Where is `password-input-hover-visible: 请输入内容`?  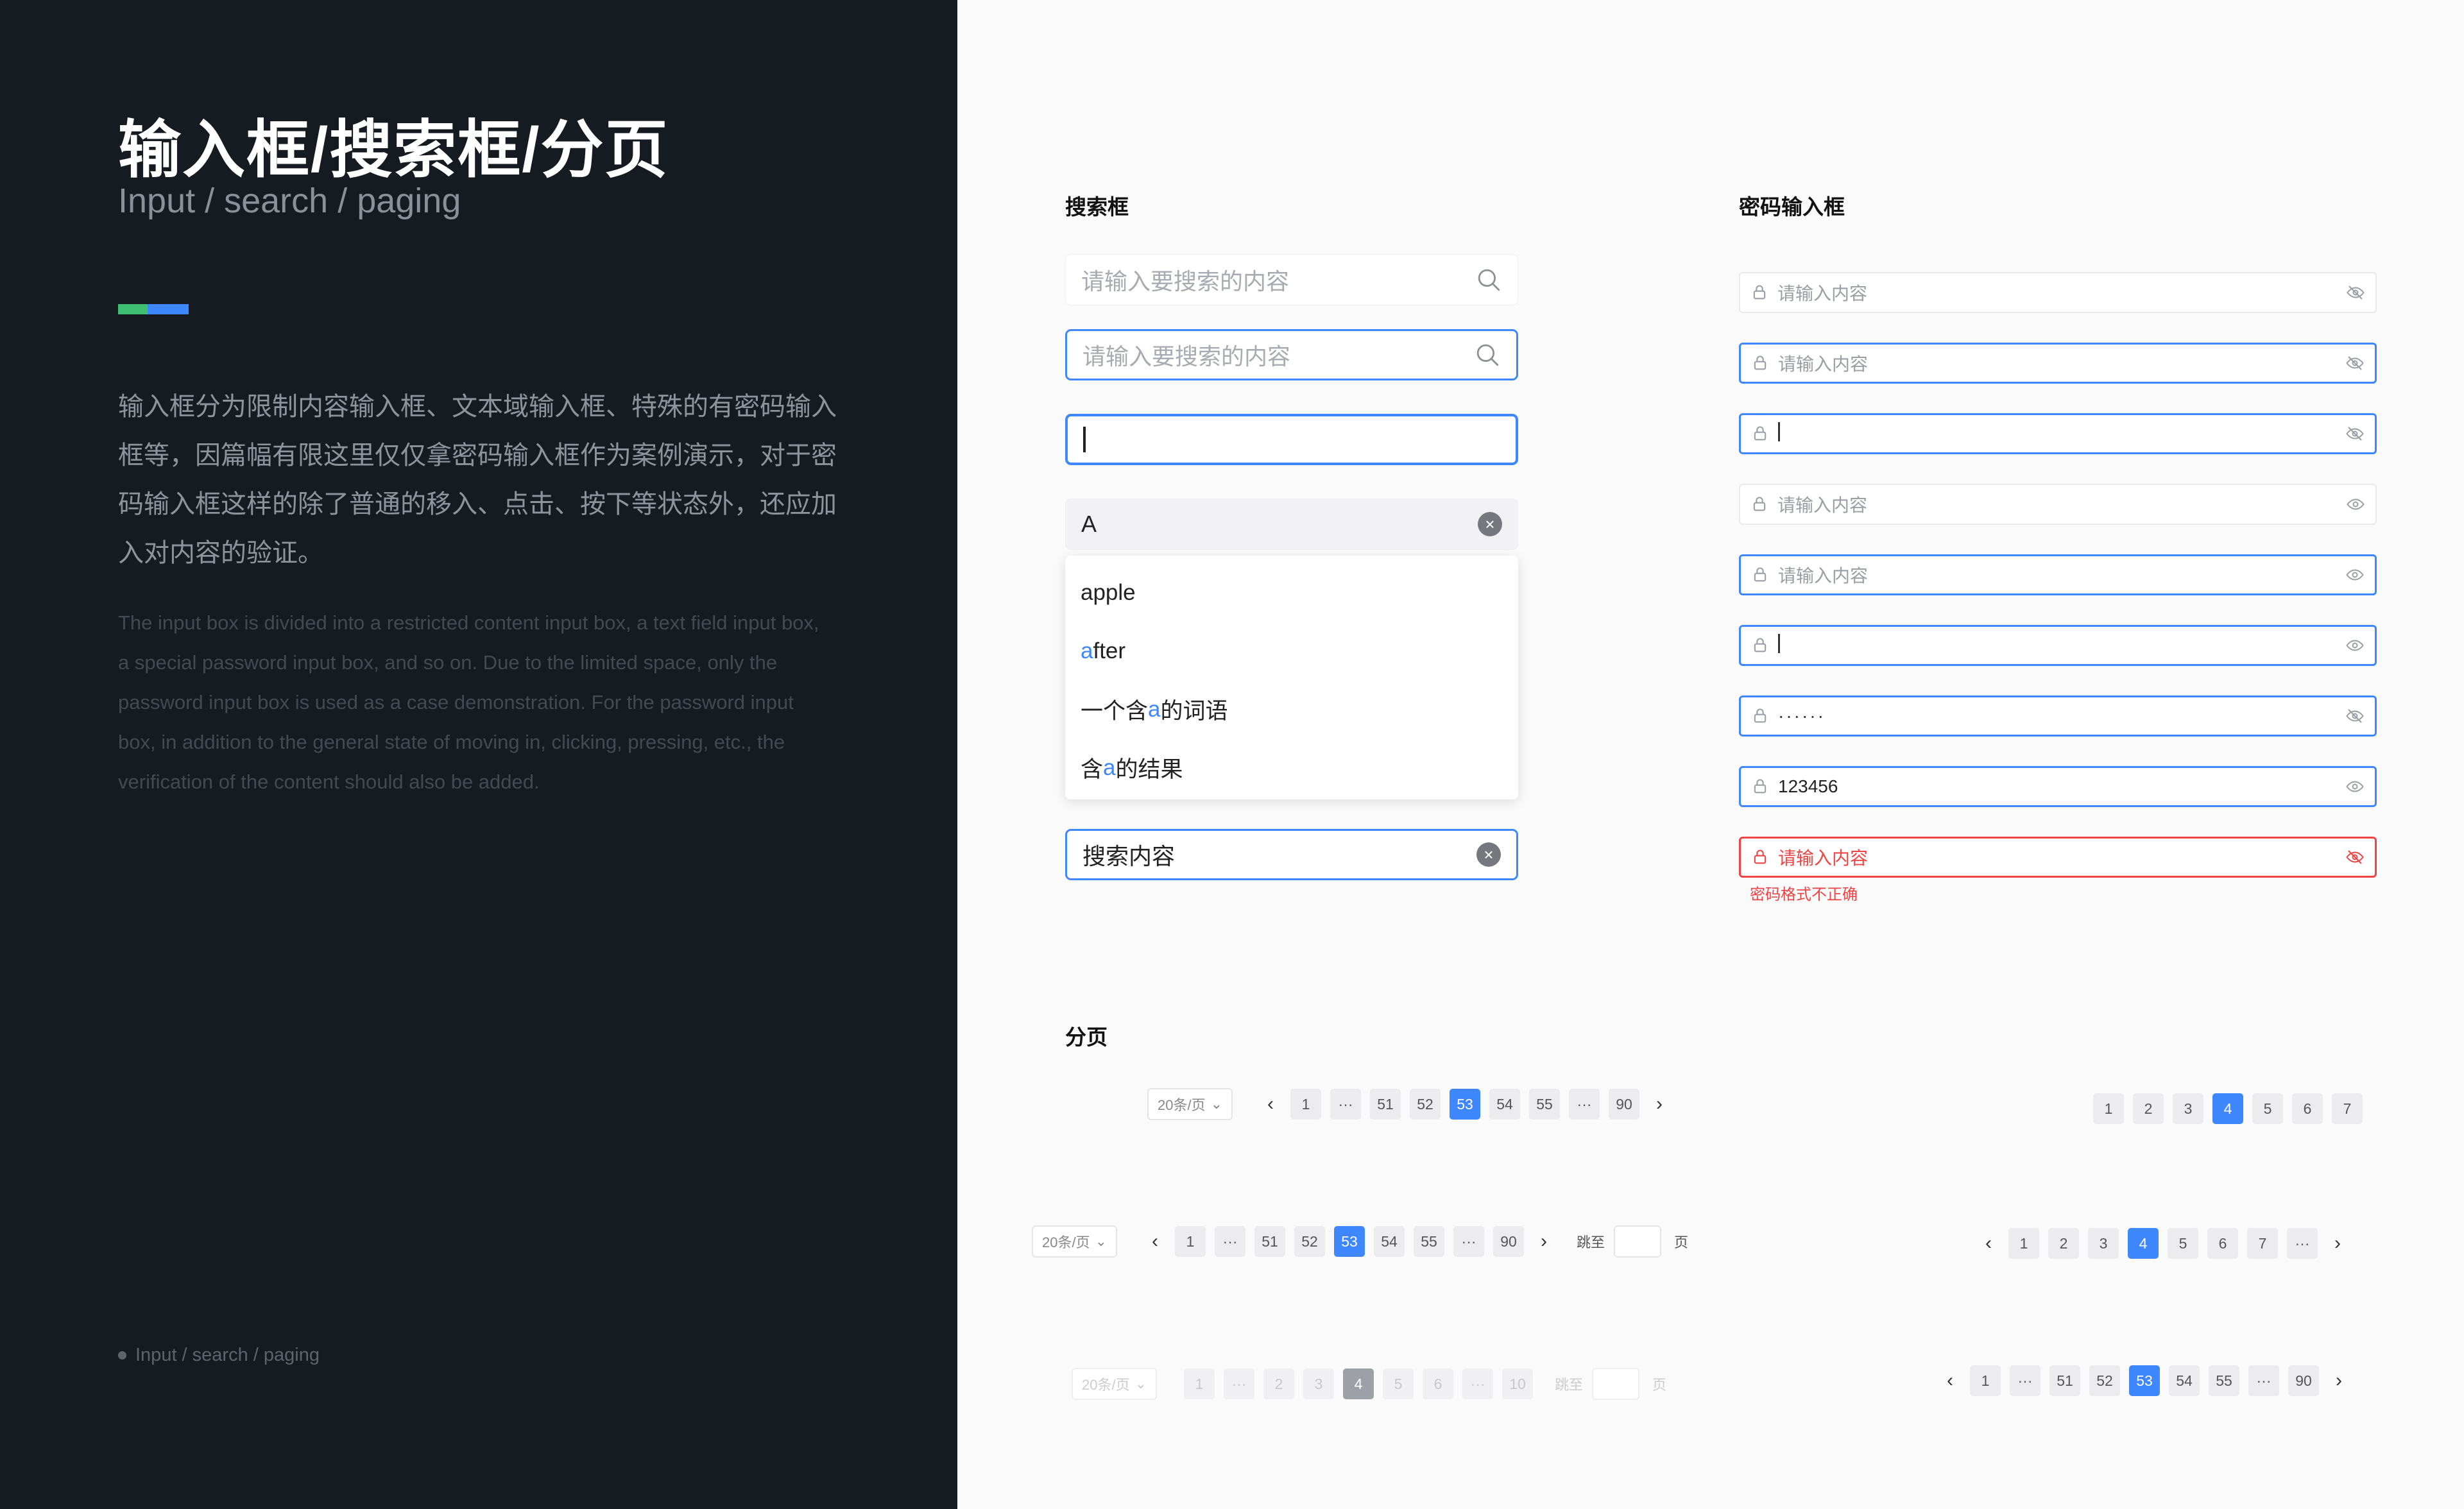 password-input-hover-visible: 请输入内容 is located at coordinates (2058, 574).